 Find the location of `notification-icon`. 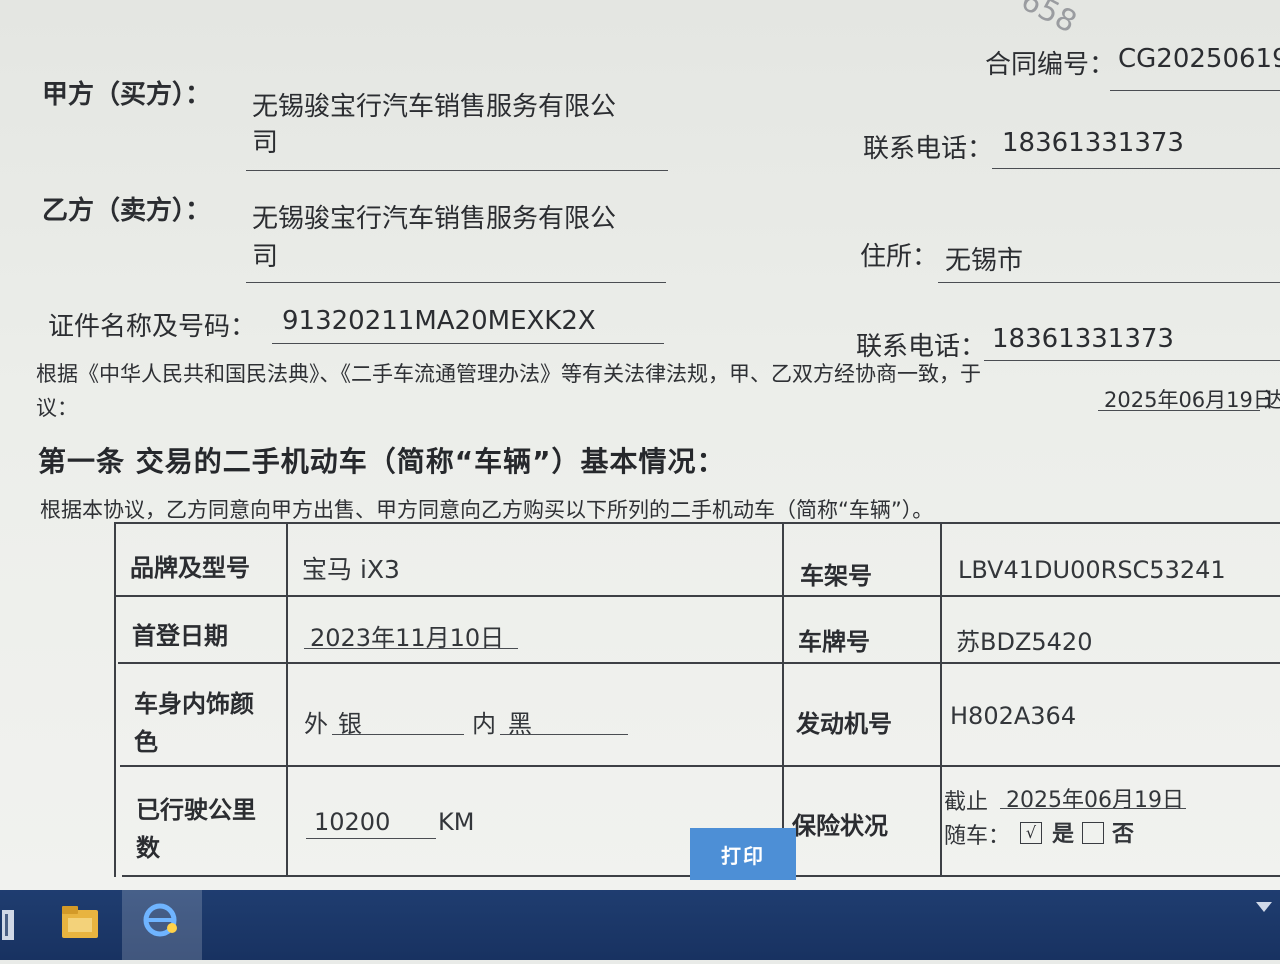

notification-icon is located at coordinates (1264, 925).